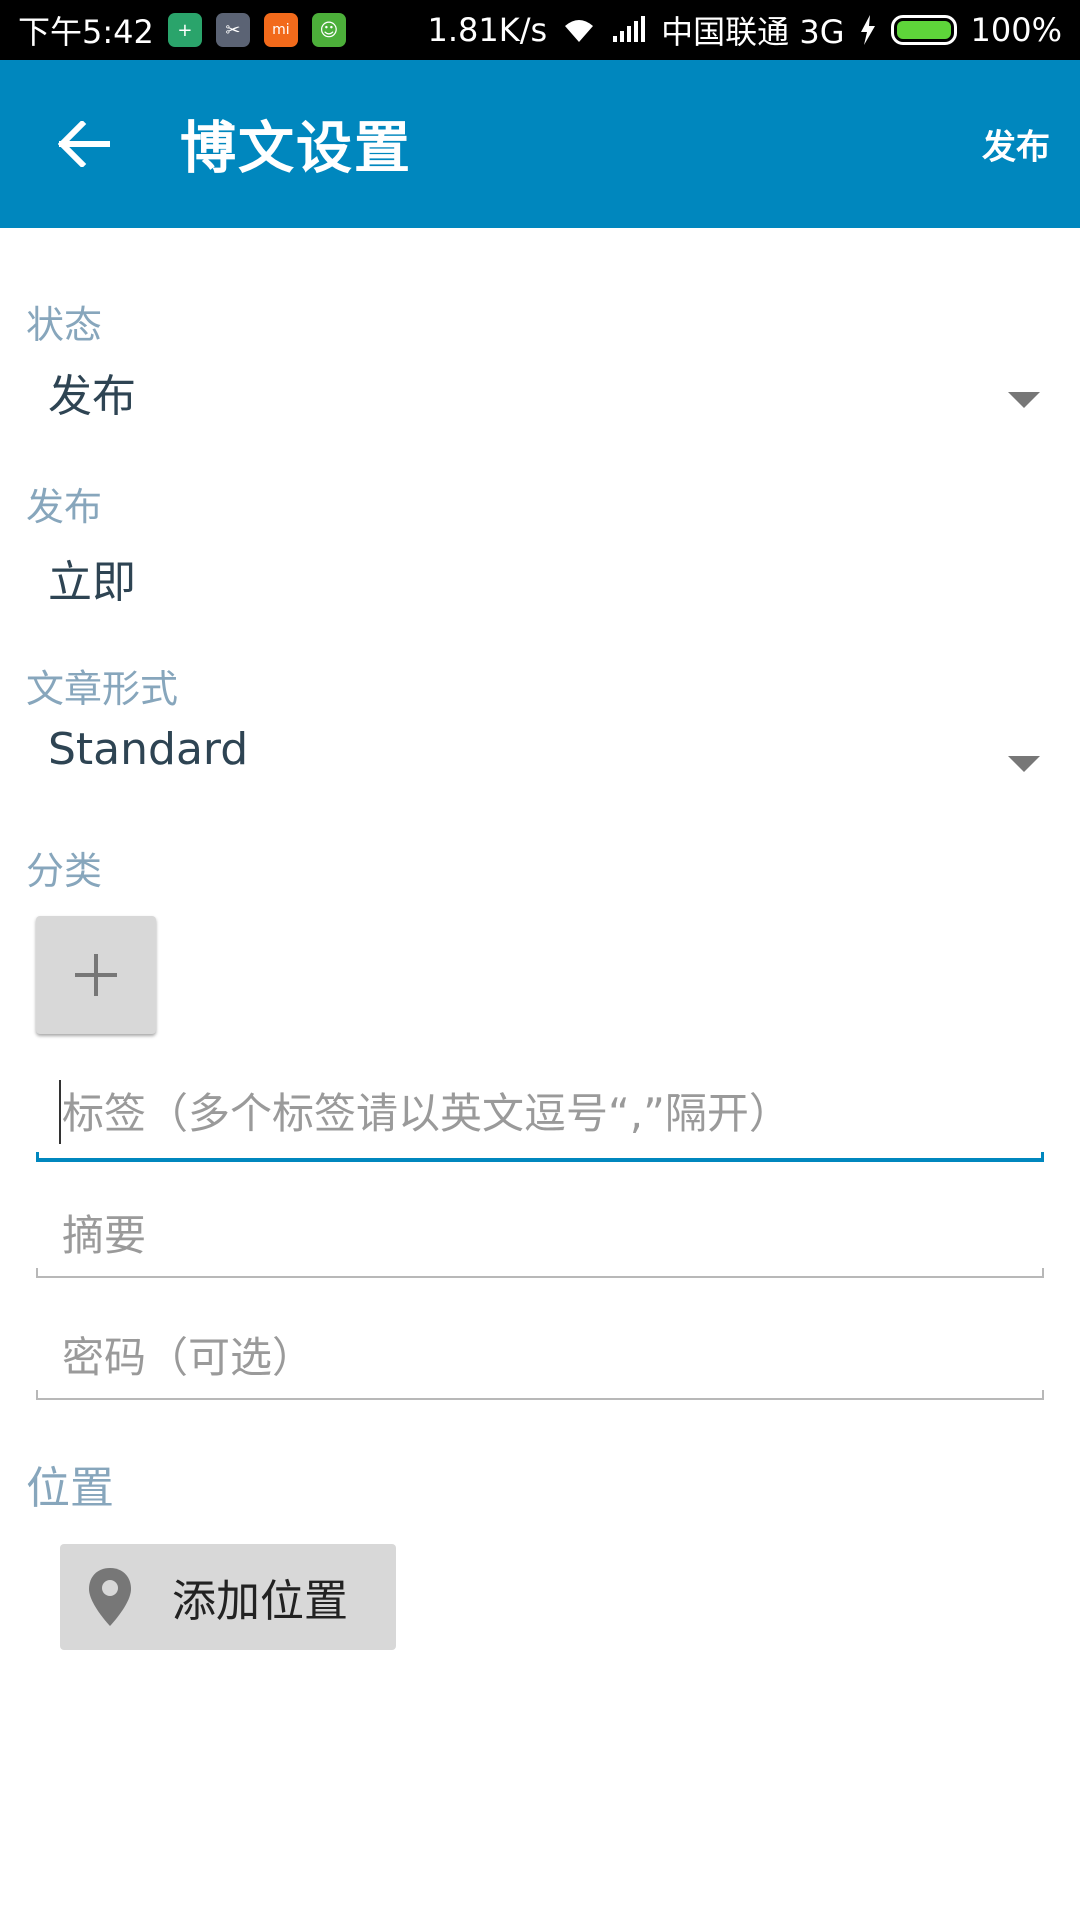  Describe the element at coordinates (540, 1357) in the screenshot. I see `password-input` at that location.